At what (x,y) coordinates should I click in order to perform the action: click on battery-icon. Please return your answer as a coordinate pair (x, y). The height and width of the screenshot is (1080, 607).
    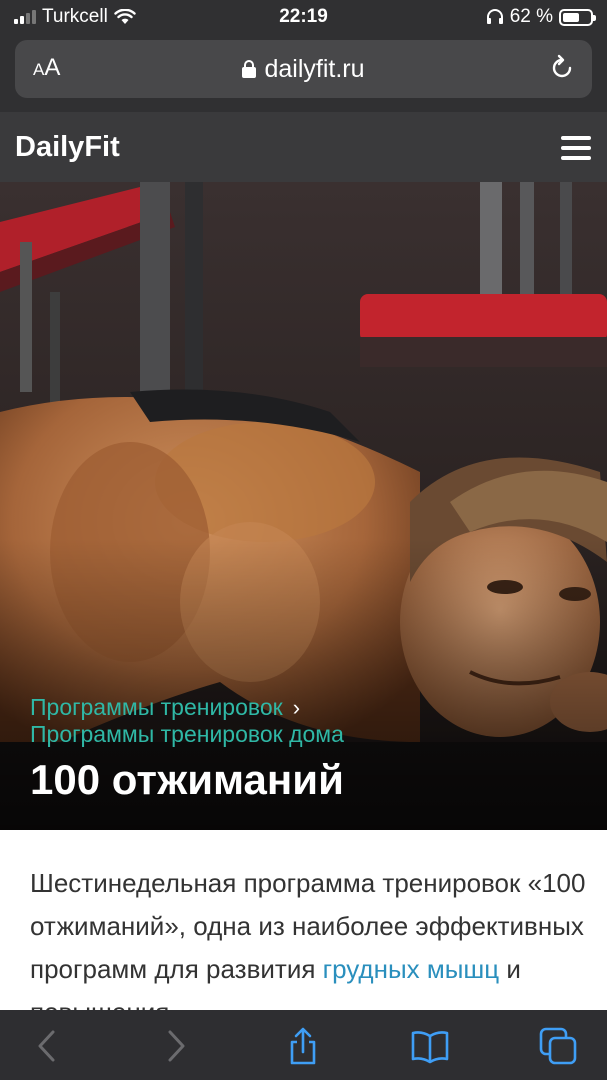
    Looking at the image, I should click on (577, 17).